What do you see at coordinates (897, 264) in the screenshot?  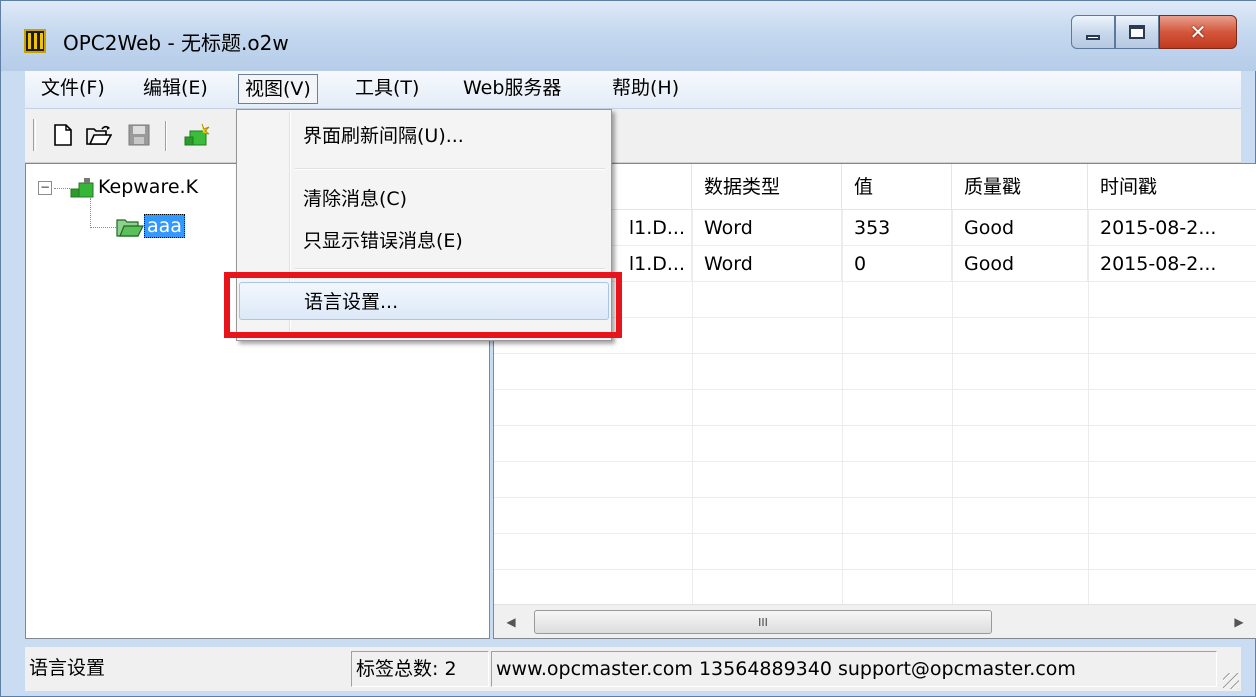 I see `cell-value: 0` at bounding box center [897, 264].